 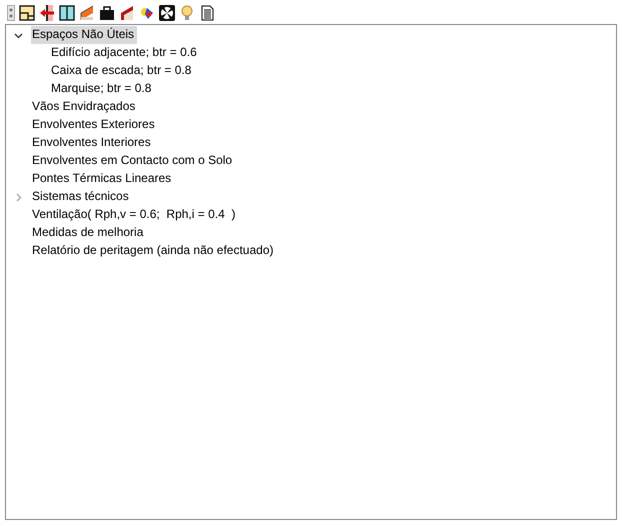 I want to click on sun-splash-icon, so click(x=147, y=13).